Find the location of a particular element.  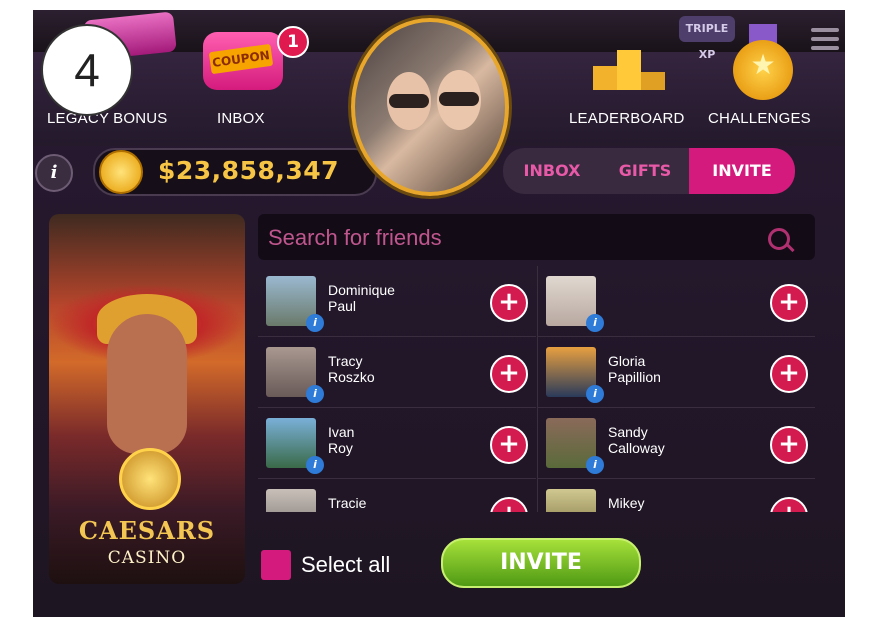

tab-bar: INBOX GIFTS INVITE is located at coordinates (649, 171).